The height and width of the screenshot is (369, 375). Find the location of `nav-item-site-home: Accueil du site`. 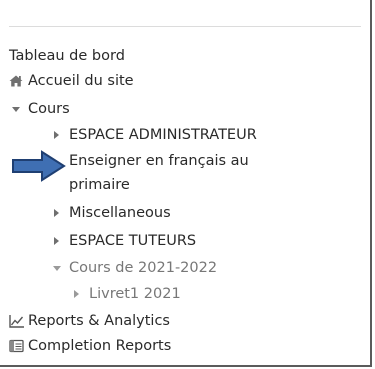

nav-item-site-home: Accueil du site is located at coordinates (71, 81).